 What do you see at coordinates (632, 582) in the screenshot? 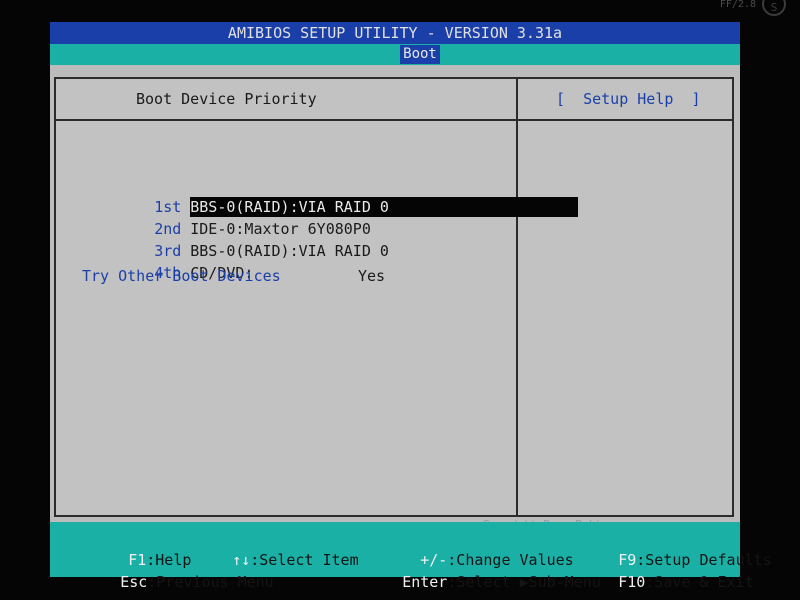
I see `key-name: F10` at bounding box center [632, 582].